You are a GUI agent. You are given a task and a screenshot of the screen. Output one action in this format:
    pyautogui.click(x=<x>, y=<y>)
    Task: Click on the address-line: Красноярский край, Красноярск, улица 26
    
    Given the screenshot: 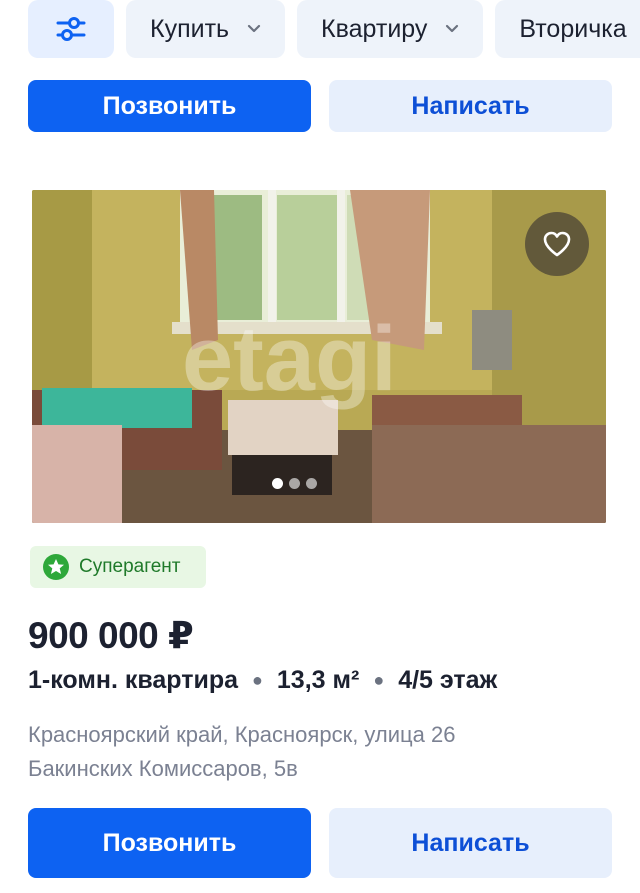 What is the action you would take?
    pyautogui.click(x=242, y=734)
    